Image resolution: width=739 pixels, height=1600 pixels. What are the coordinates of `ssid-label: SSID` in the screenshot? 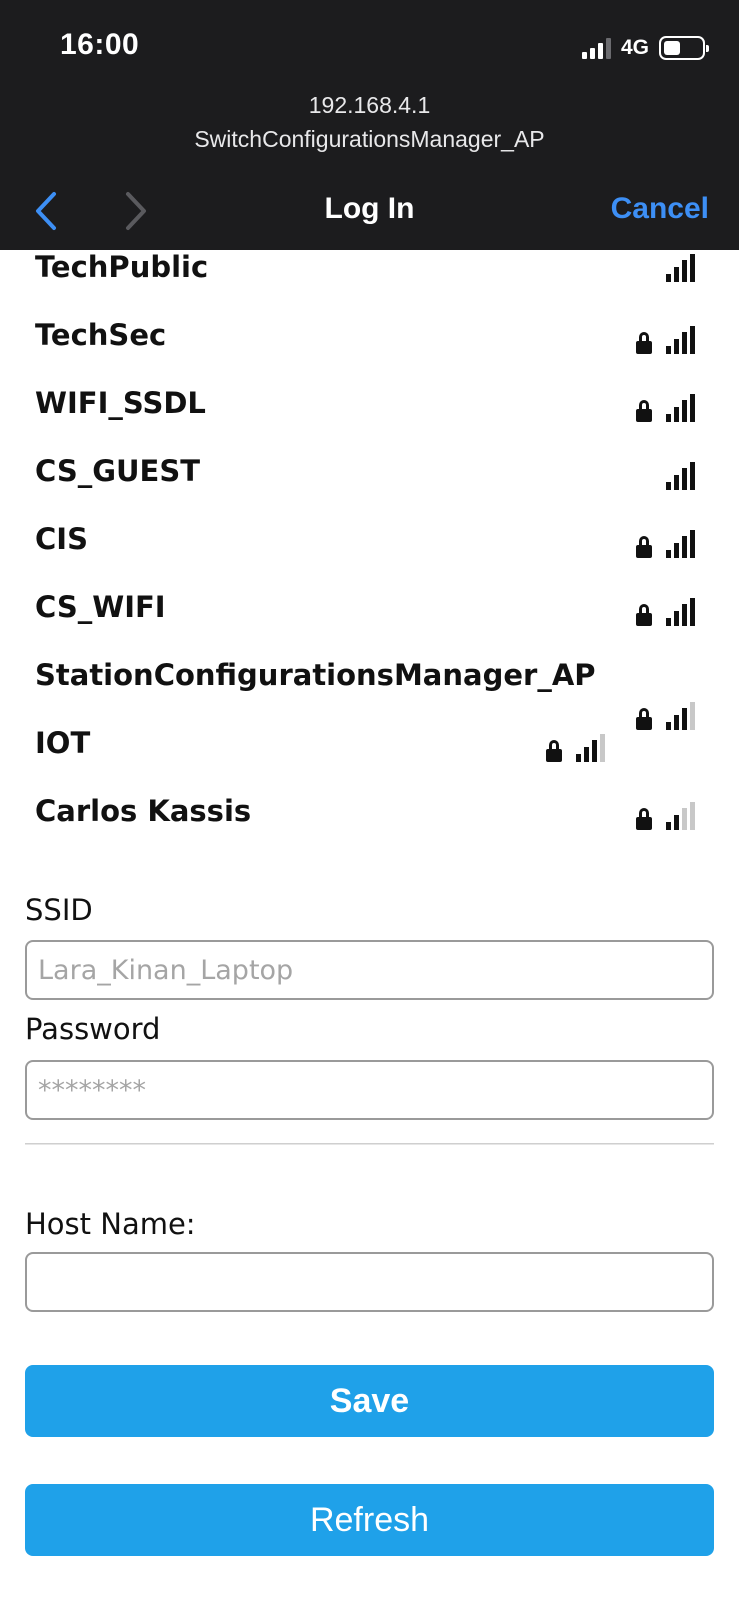 It's located at (59, 910).